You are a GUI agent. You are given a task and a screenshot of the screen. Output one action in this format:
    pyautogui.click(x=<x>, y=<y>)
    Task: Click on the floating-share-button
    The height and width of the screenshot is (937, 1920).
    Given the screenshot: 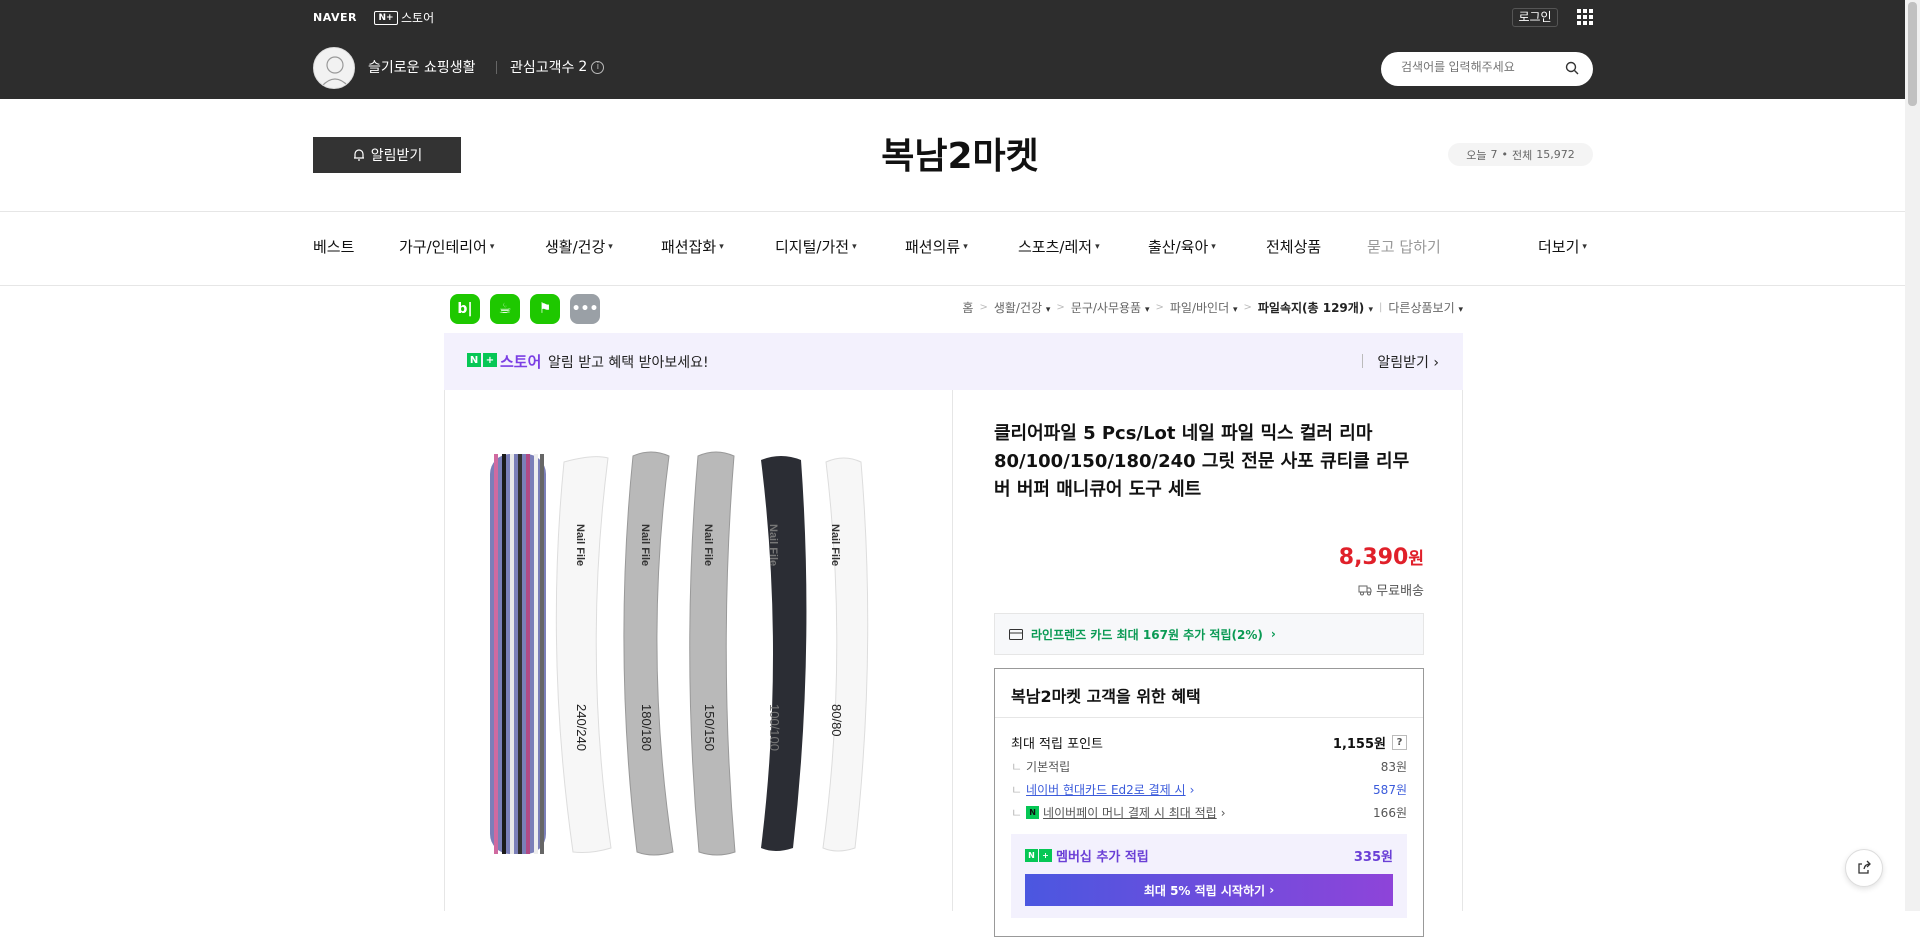 What is the action you would take?
    pyautogui.click(x=1864, y=868)
    